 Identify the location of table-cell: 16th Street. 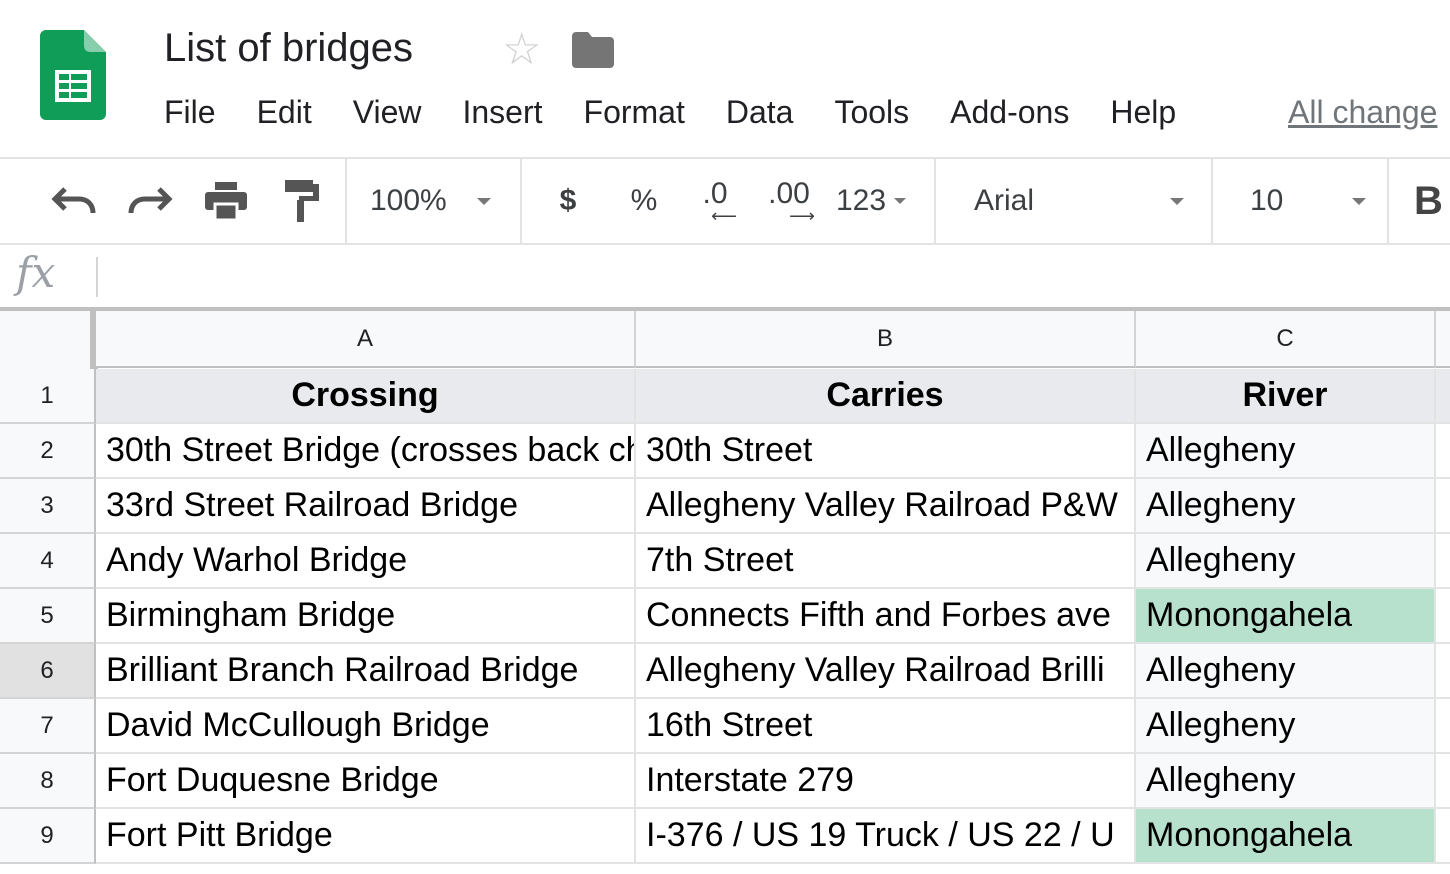
(886, 726).